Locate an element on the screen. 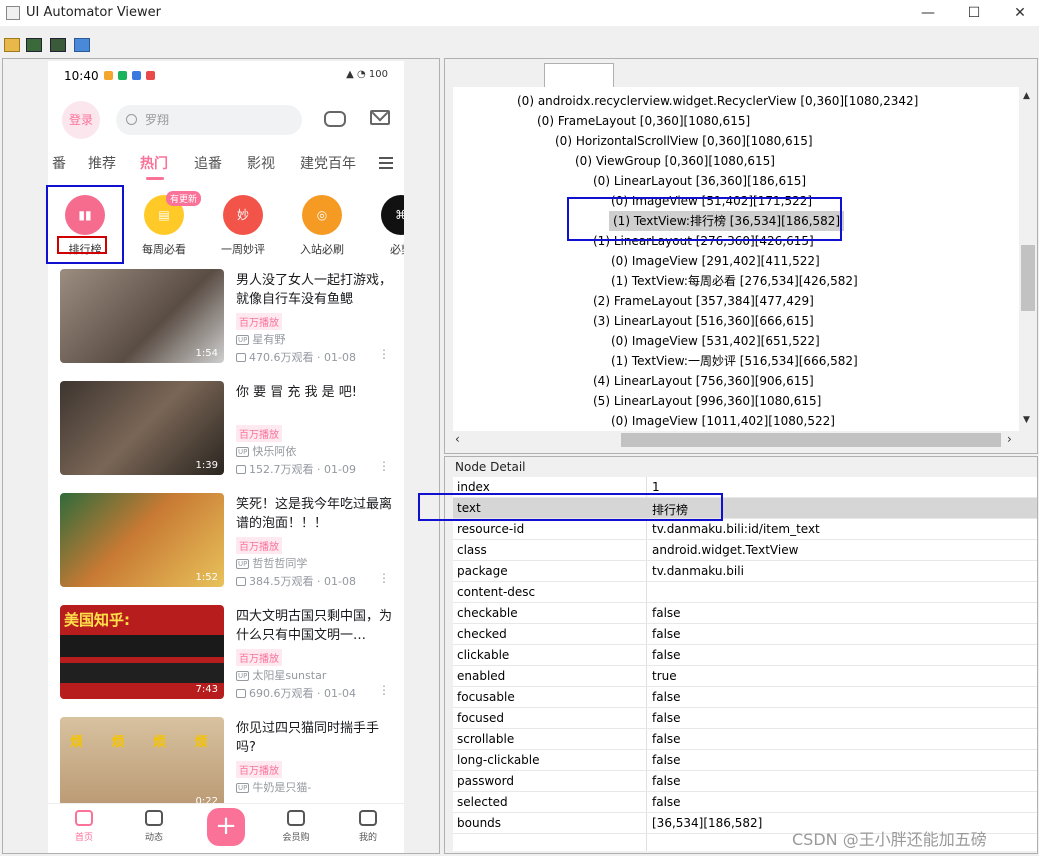 The width and height of the screenshot is (1039, 856). detail-row-focusable: focusable false is located at coordinates (745, 697).